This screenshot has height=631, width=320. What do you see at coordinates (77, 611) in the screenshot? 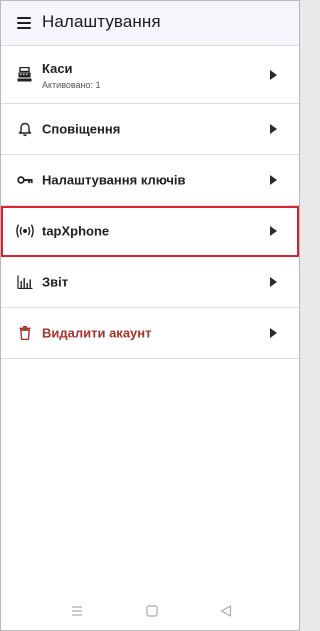
I see `recents-icon` at bounding box center [77, 611].